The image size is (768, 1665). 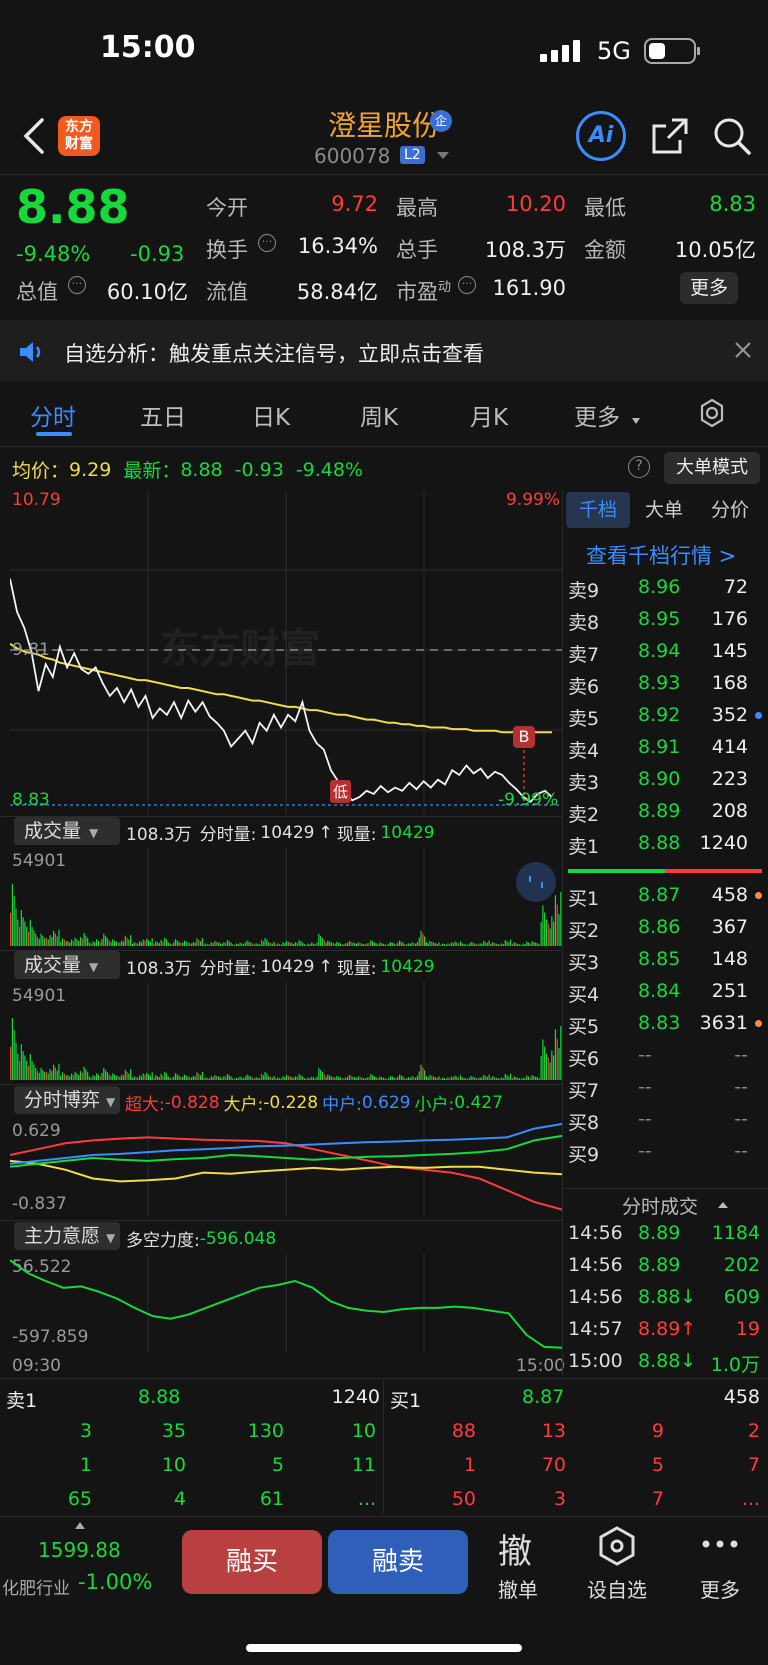 What do you see at coordinates (67, 1236) in the screenshot?
I see `intent-indicator-select: 主力意愿 ▼` at bounding box center [67, 1236].